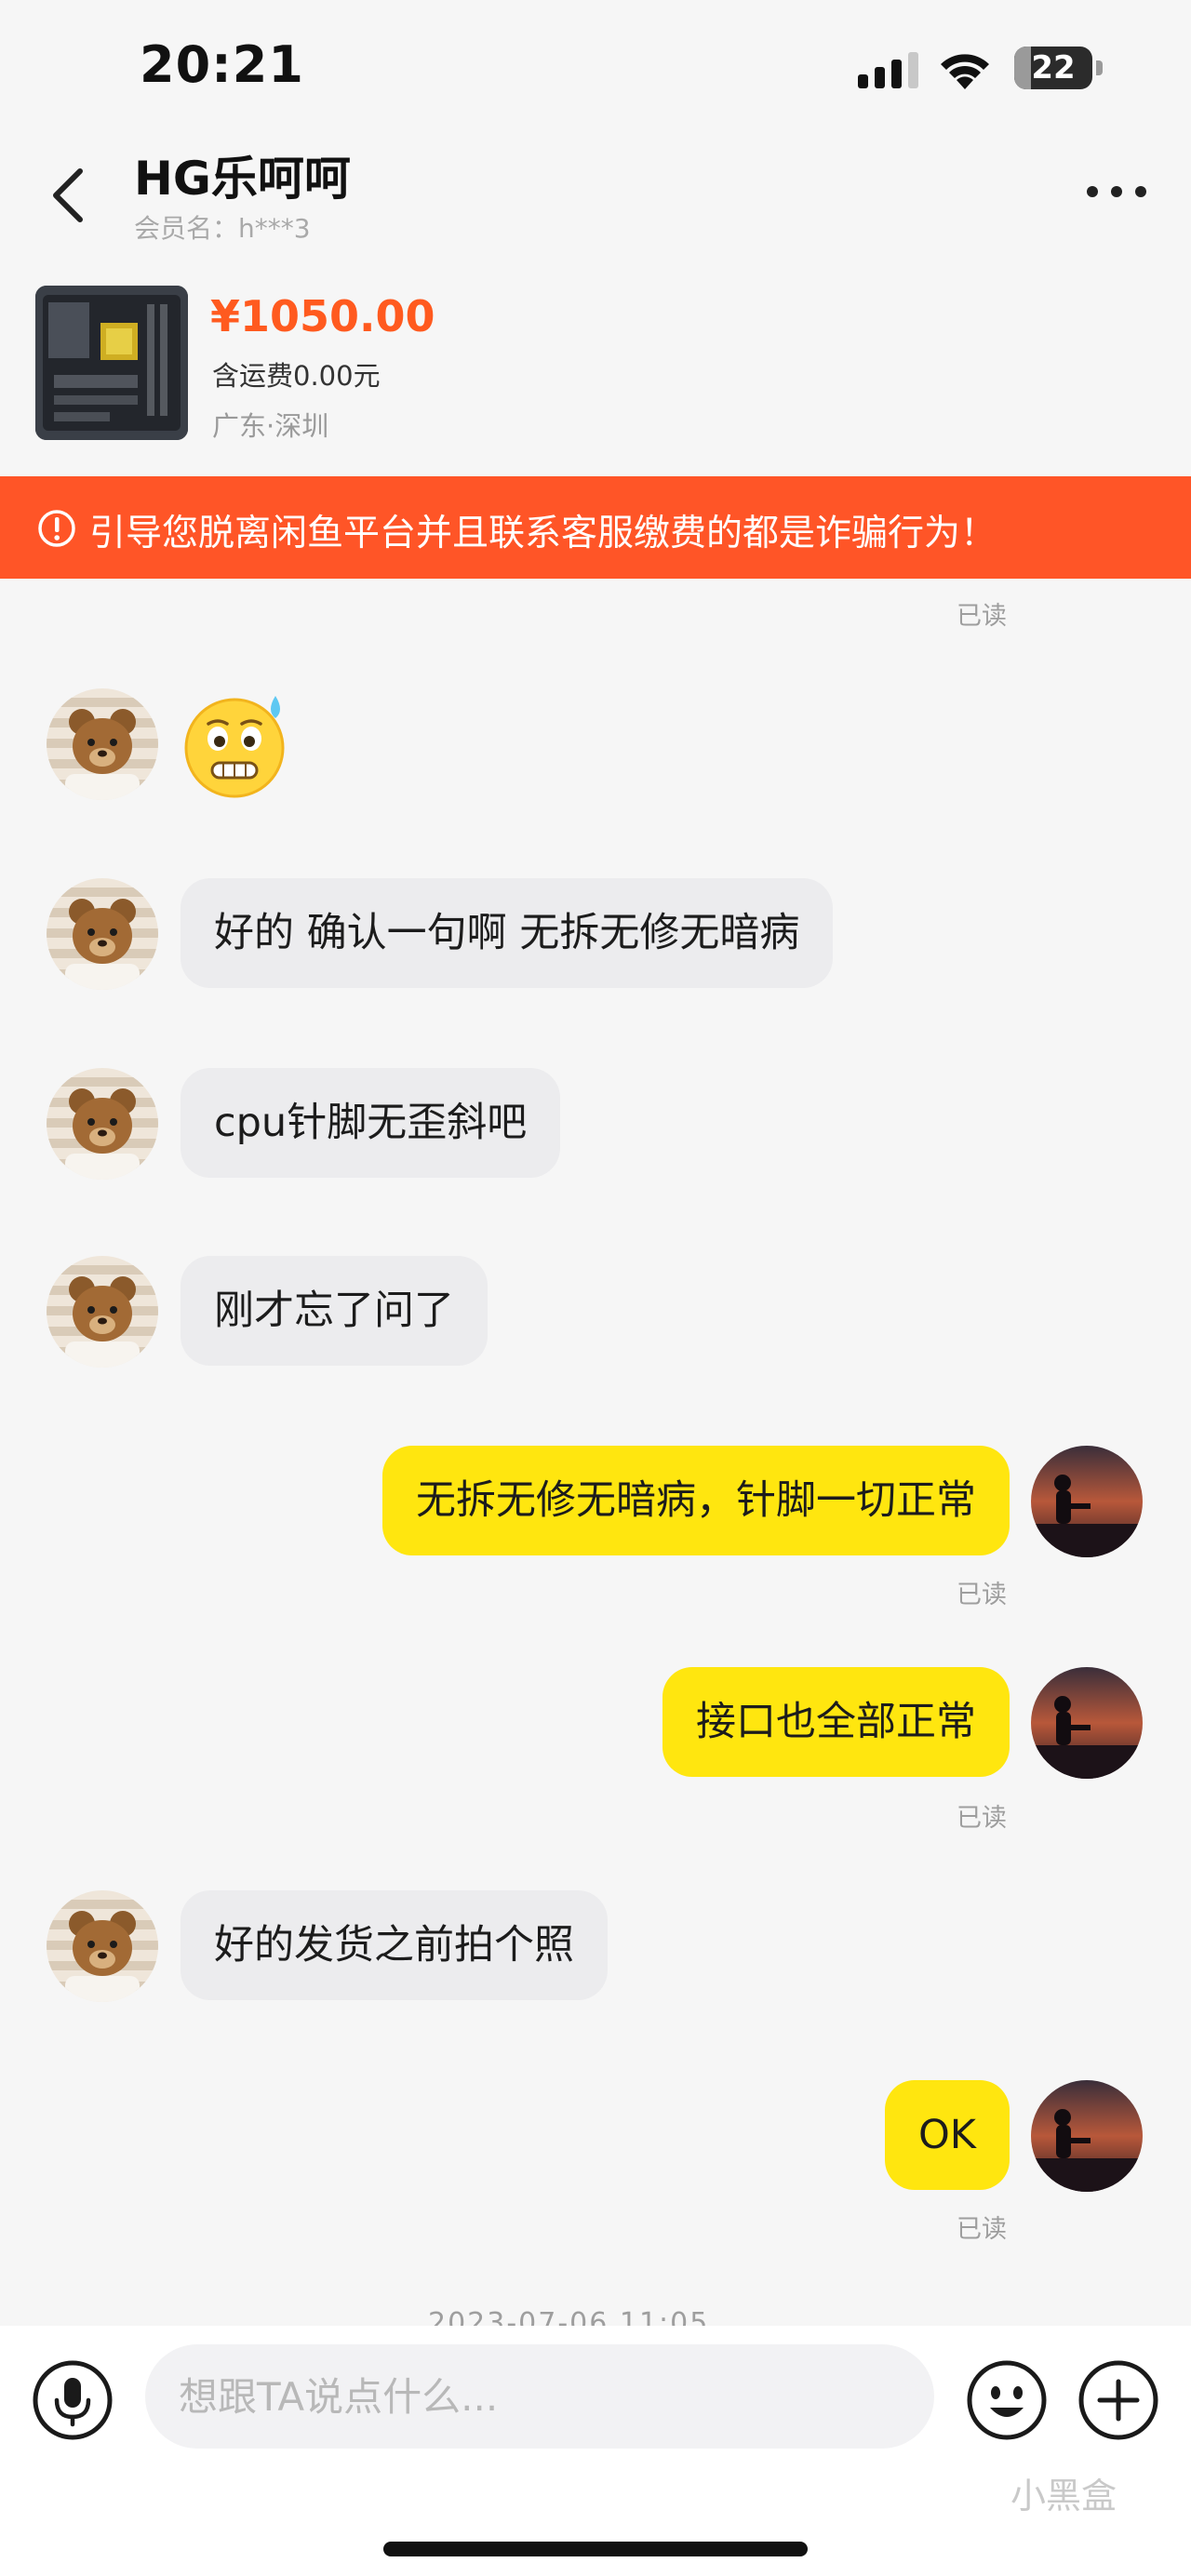  What do you see at coordinates (888, 70) in the screenshot?
I see `cellular-signal-icon` at bounding box center [888, 70].